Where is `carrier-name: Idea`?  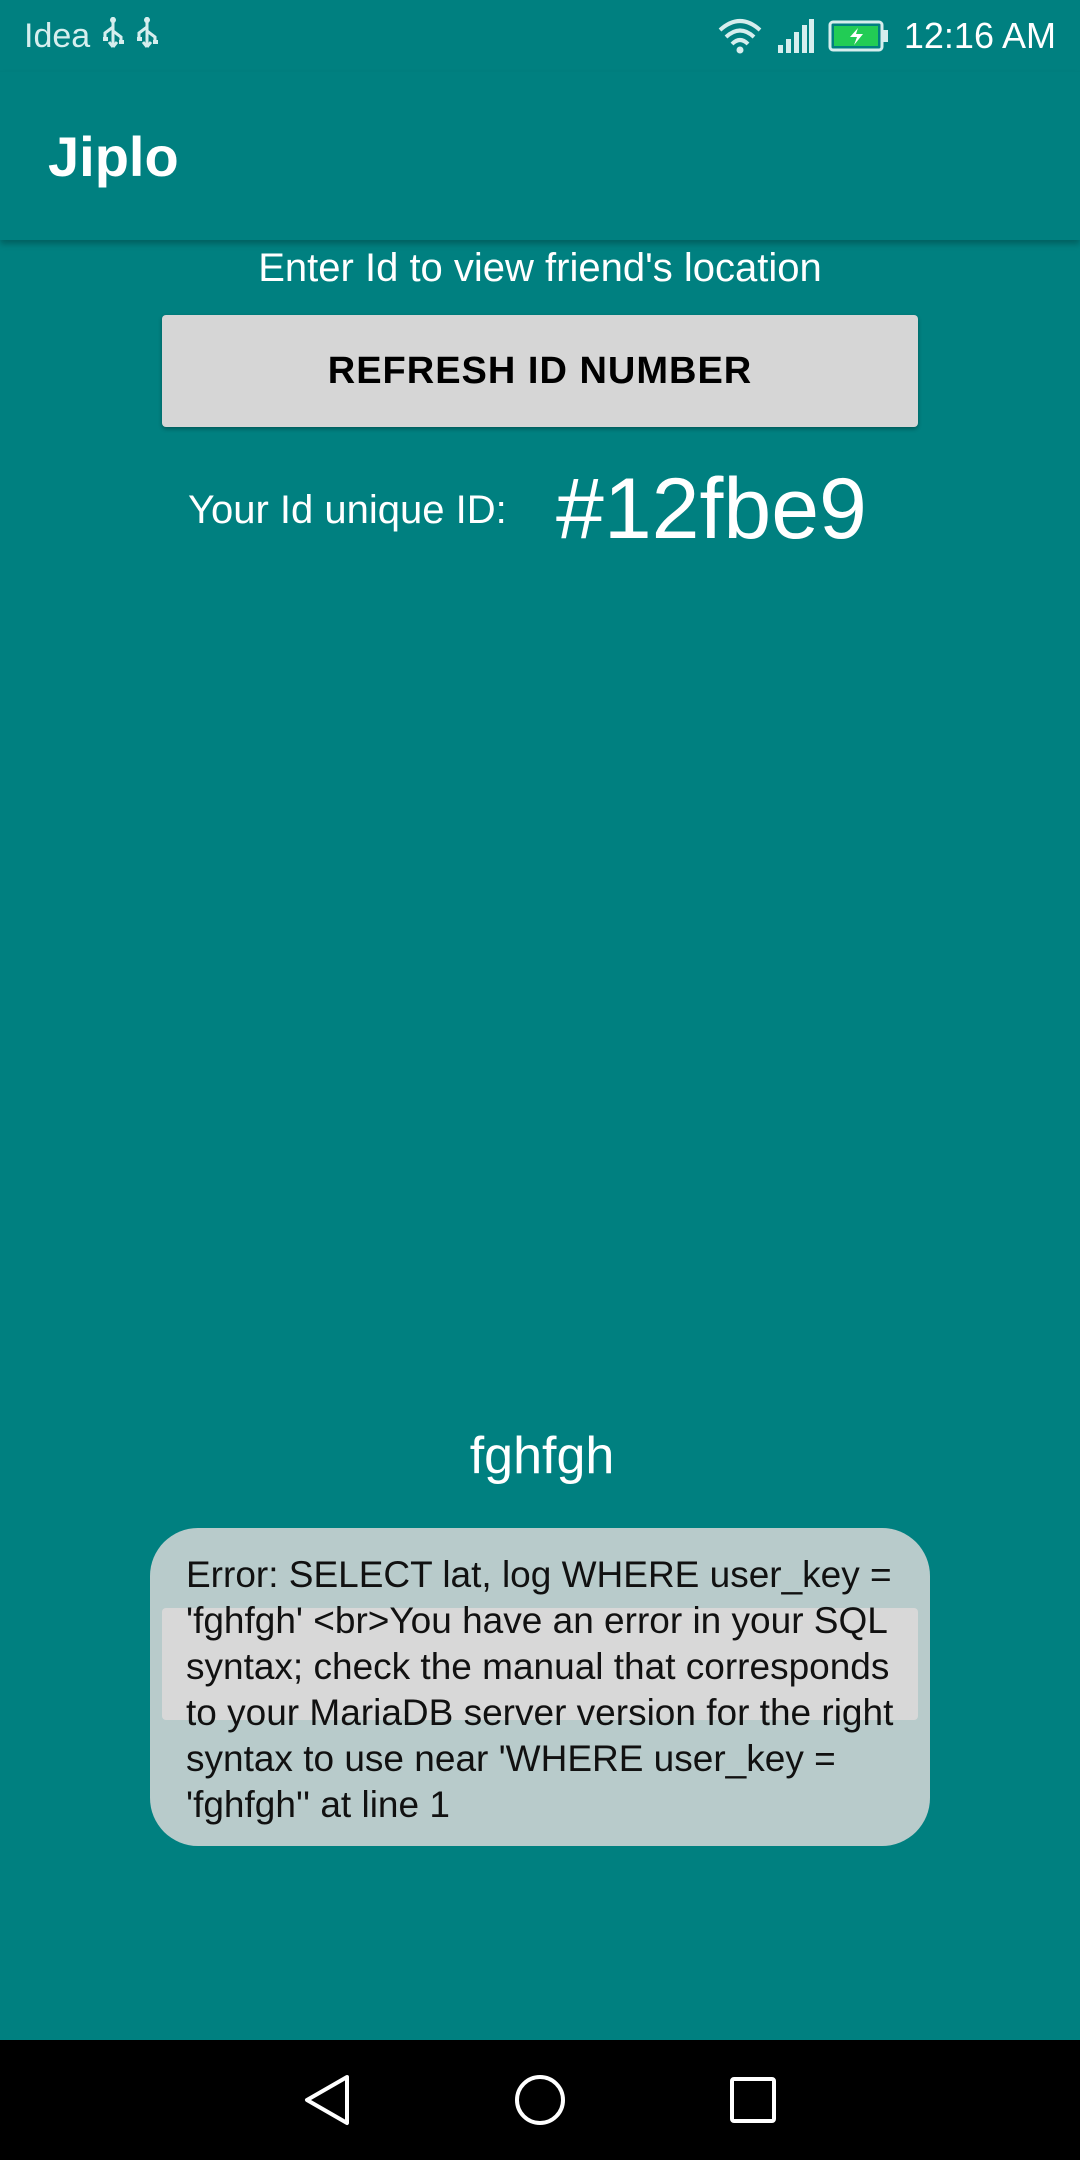 carrier-name: Idea is located at coordinates (57, 35).